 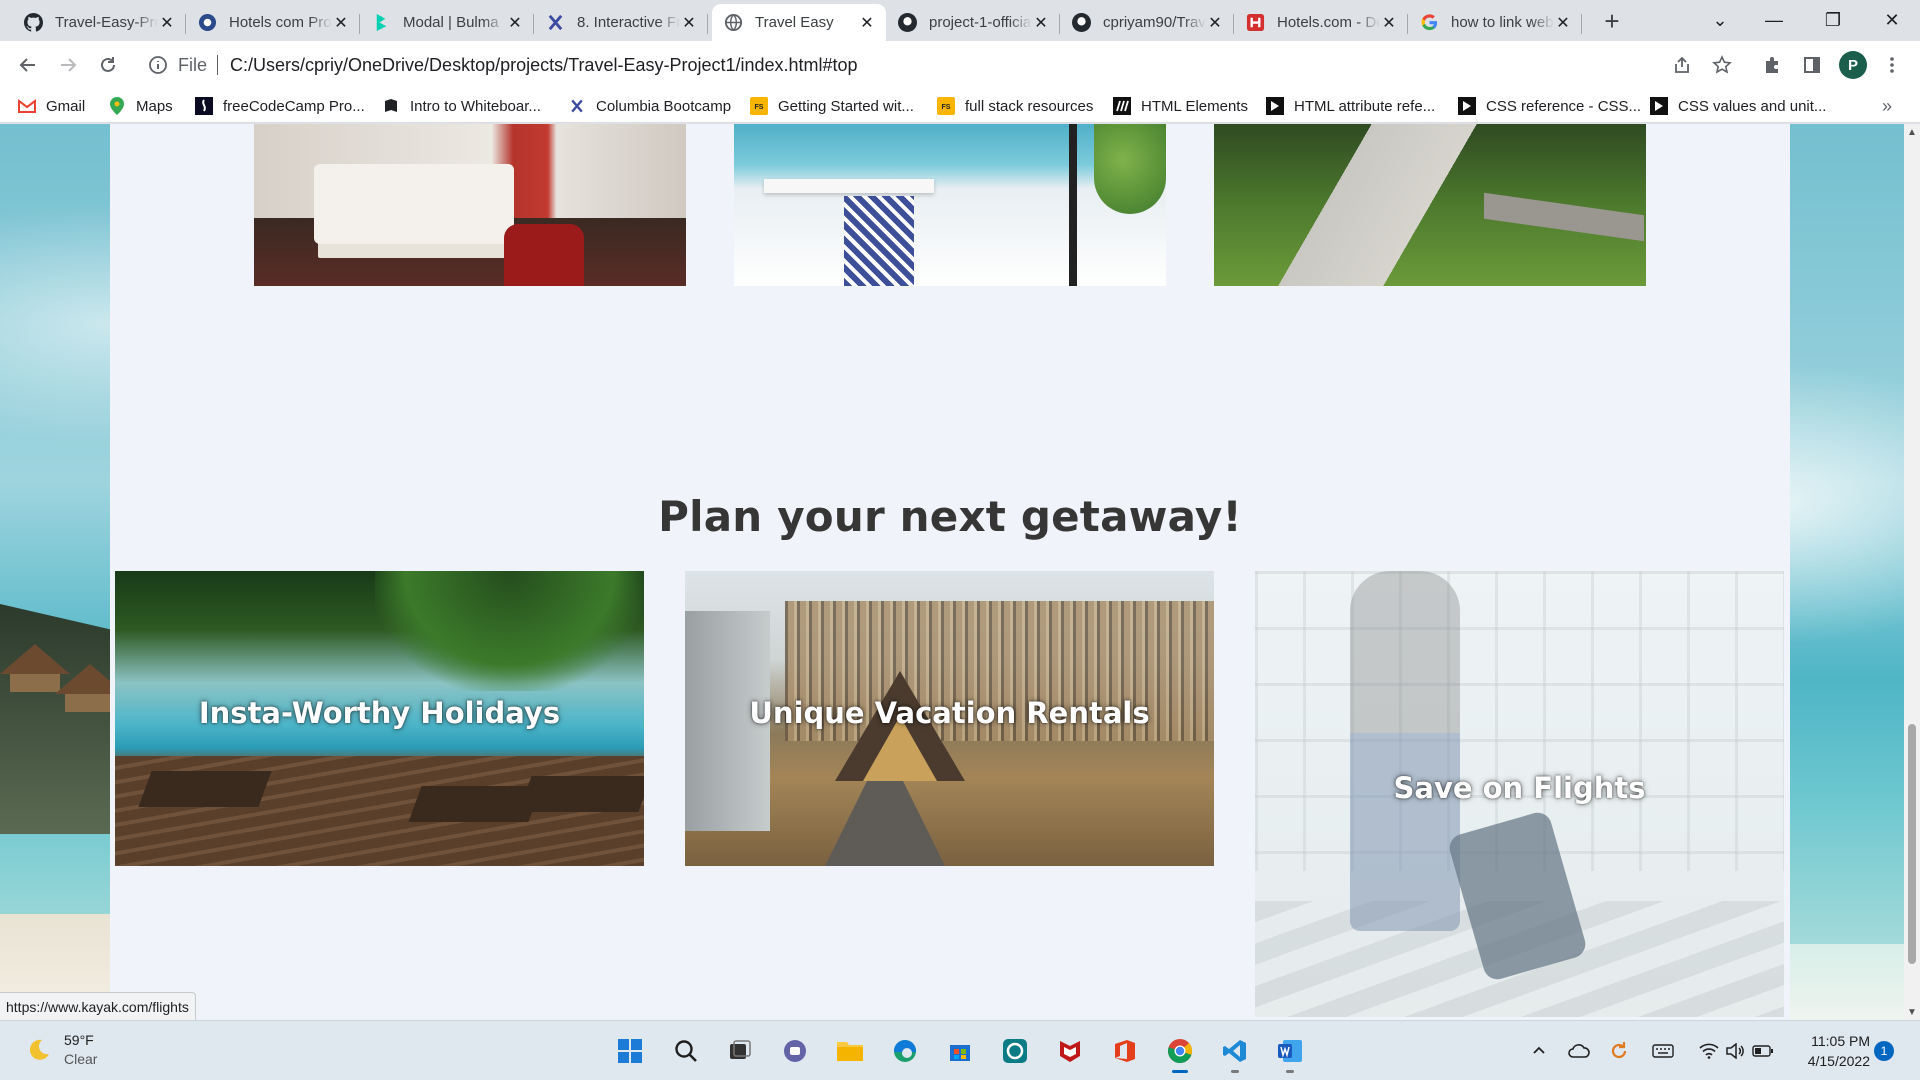 What do you see at coordinates (1180, 106) in the screenshot?
I see `bookmark-html-elements: HTML Elements` at bounding box center [1180, 106].